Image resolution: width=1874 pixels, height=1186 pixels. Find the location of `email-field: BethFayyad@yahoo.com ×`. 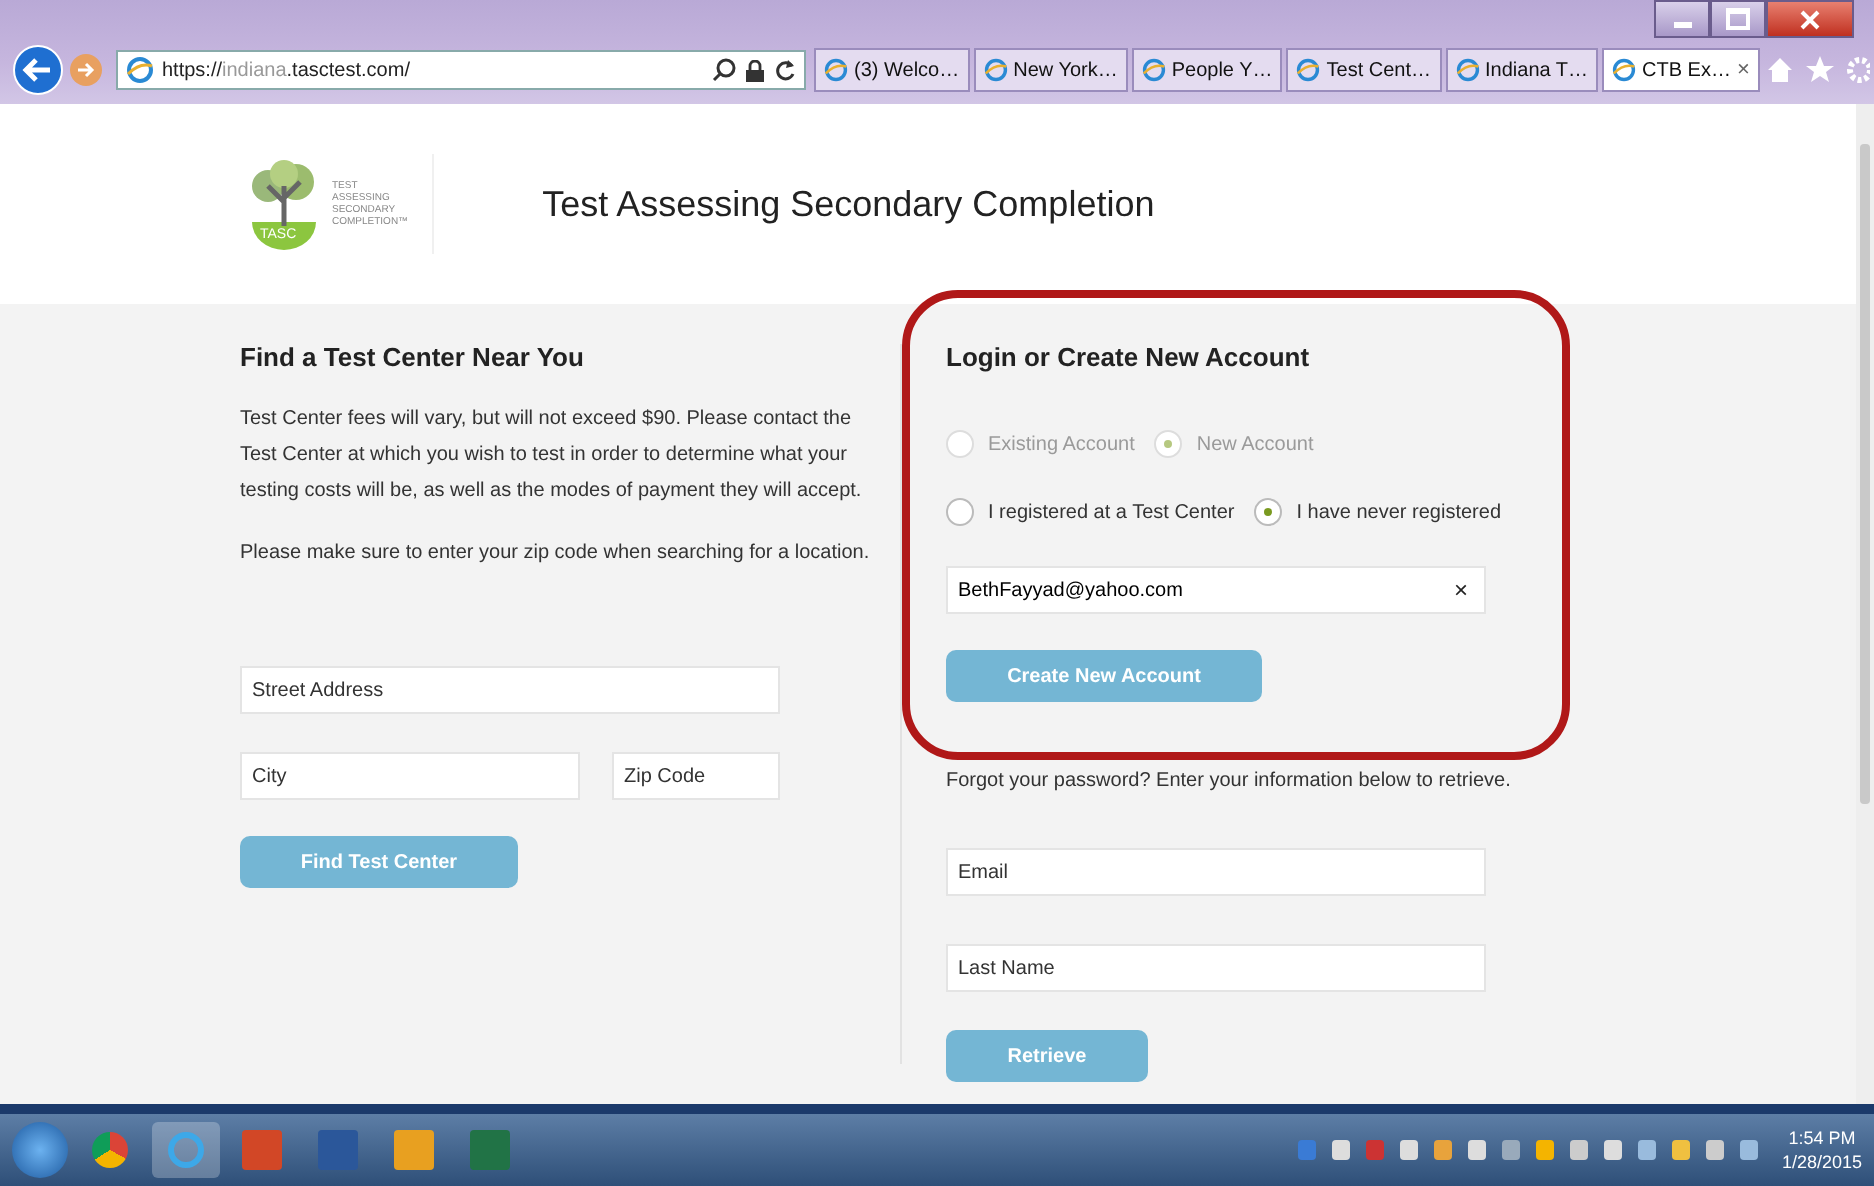

email-field: BethFayyad@yahoo.com × is located at coordinates (1216, 590).